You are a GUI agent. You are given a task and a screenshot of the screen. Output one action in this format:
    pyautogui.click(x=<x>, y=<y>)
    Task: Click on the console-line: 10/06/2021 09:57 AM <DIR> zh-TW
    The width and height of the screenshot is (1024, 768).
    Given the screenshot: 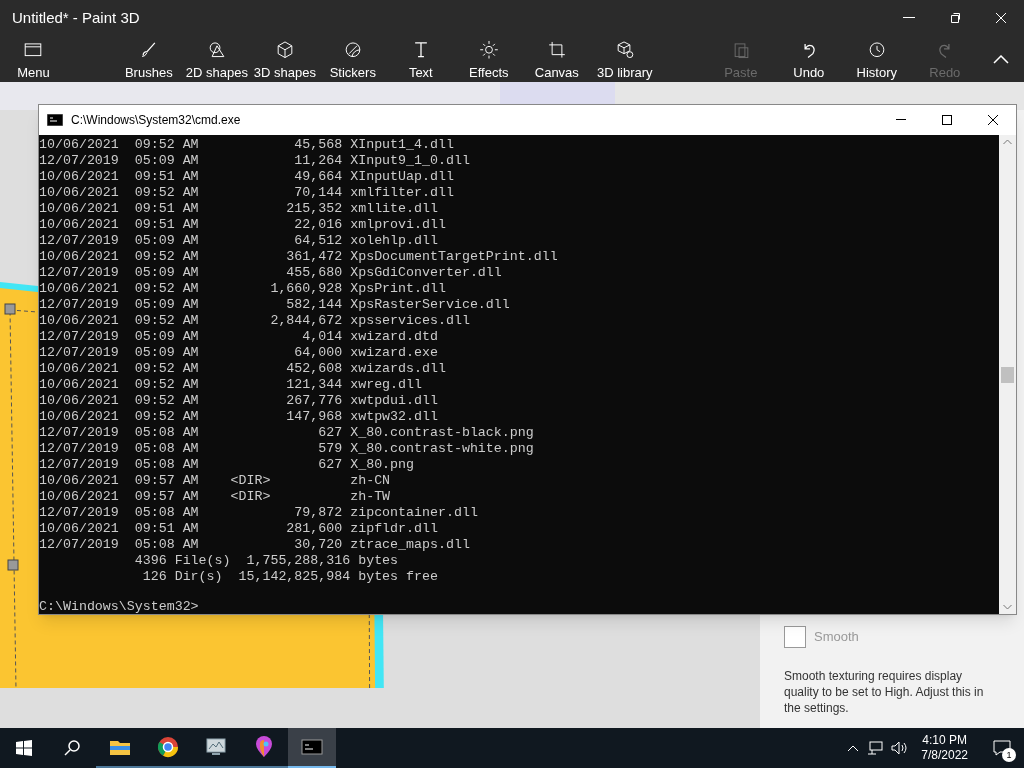 What is the action you would take?
    pyautogui.click(x=215, y=497)
    